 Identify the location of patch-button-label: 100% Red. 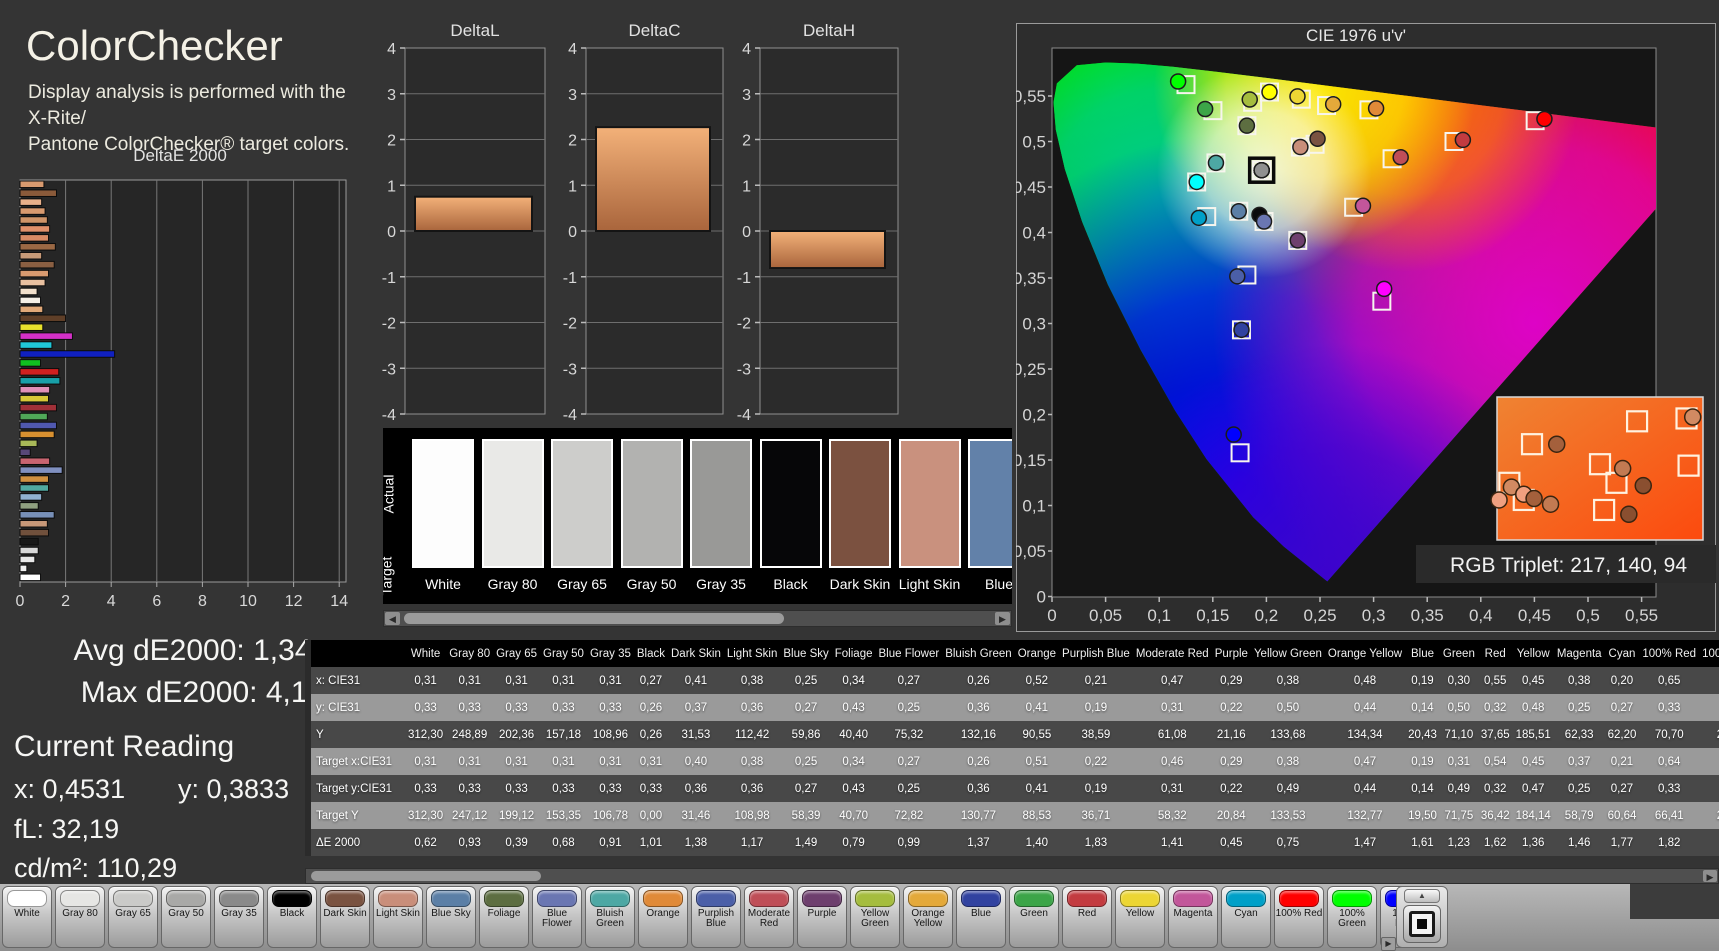
(1299, 913).